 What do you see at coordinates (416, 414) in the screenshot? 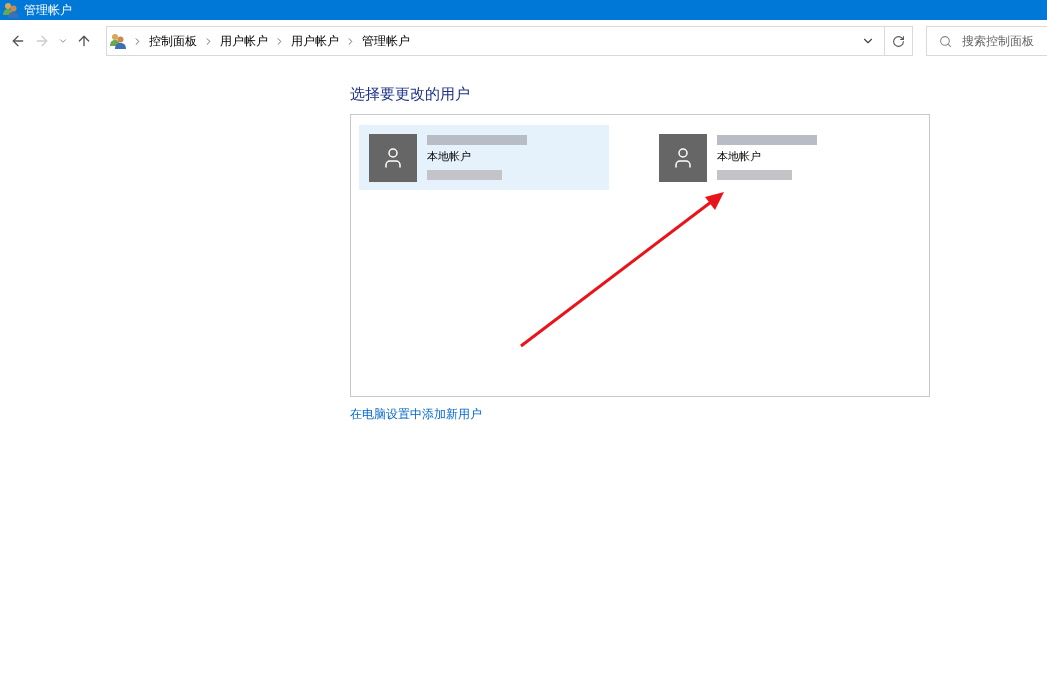
I see `add-user-link: 在电脑设置中添加新用户` at bounding box center [416, 414].